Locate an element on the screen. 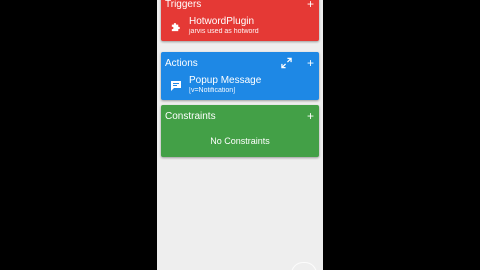 Image resolution: width=480 pixels, height=270 pixels. triggers-title: Triggers is located at coordinates (183, 5).